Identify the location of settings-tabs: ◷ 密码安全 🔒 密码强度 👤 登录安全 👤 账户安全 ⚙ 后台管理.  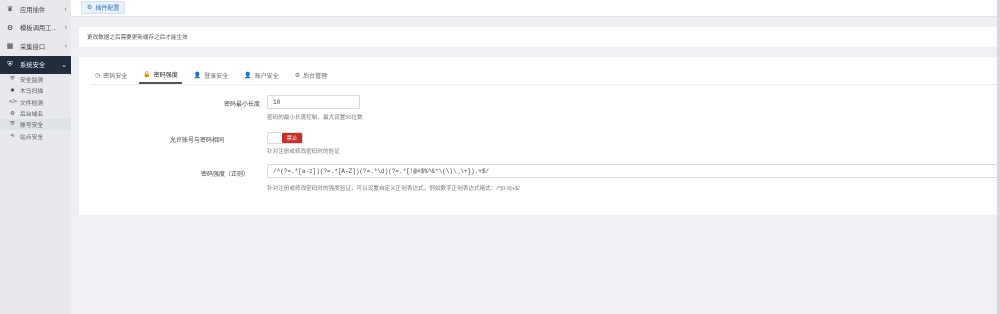
(215, 75).